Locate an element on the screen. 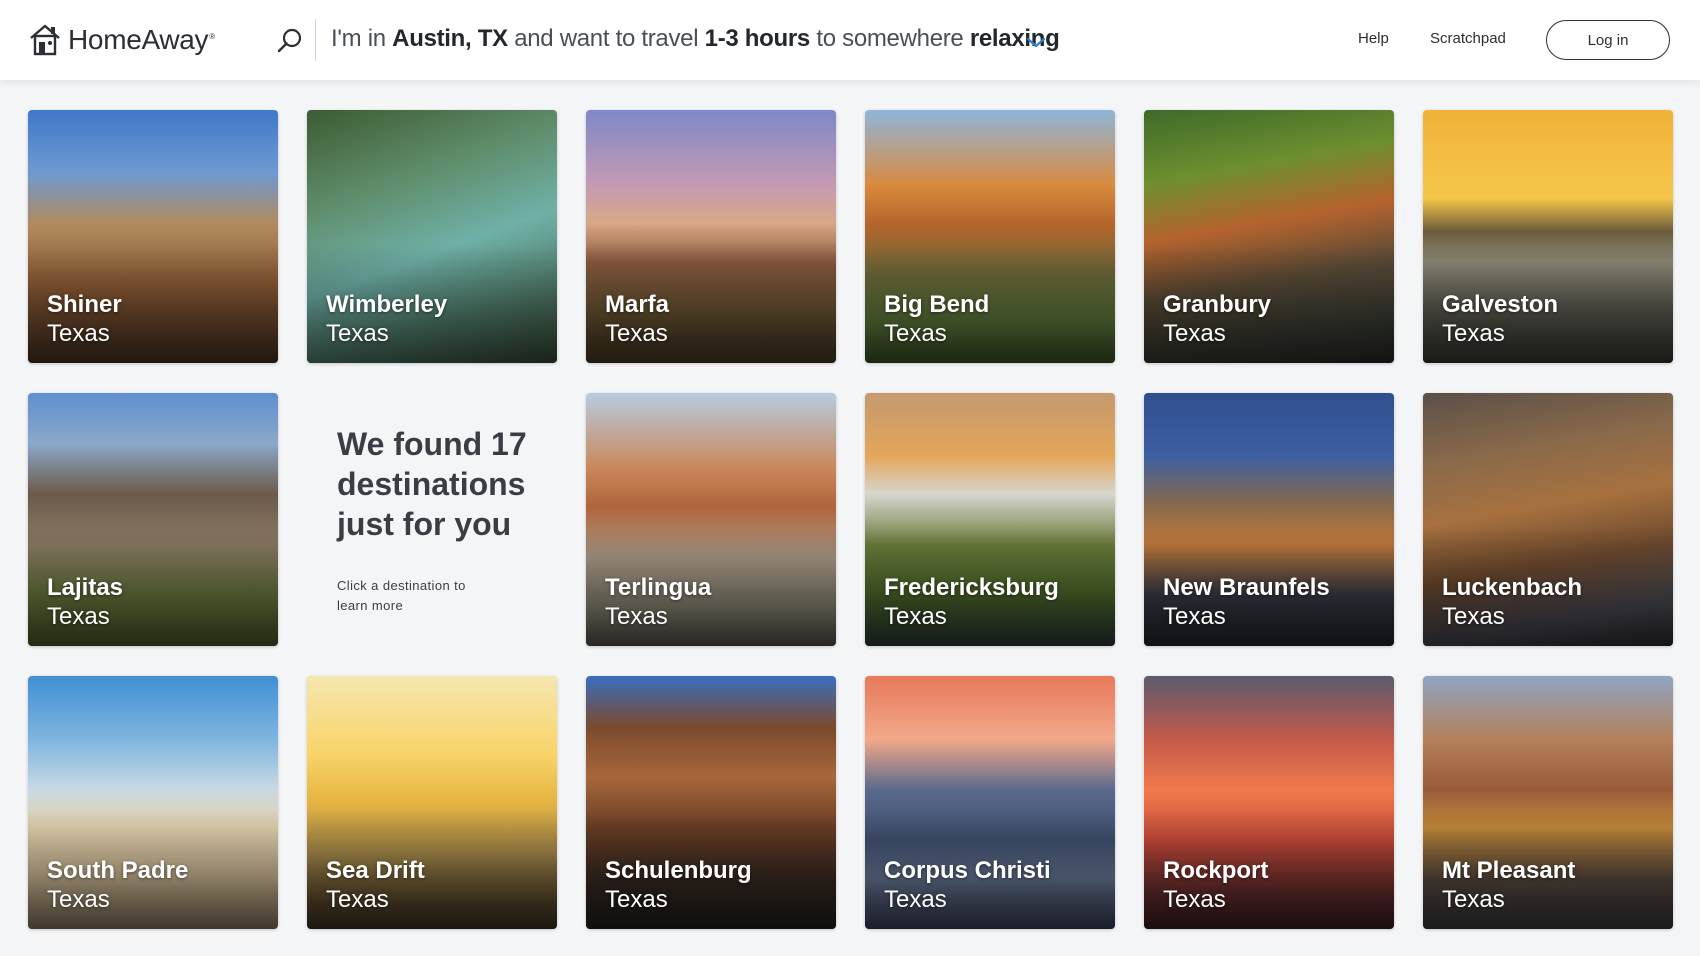  query-location: Austin, TX is located at coordinates (450, 38).